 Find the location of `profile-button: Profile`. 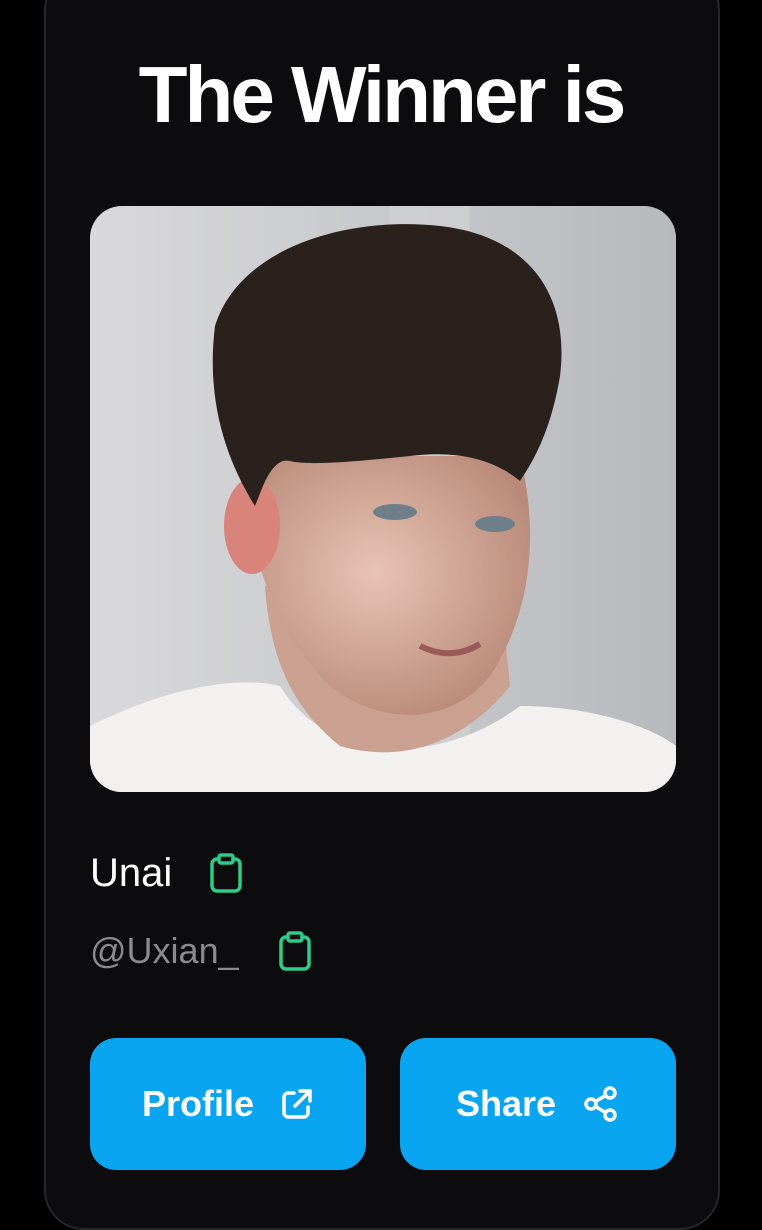

profile-button: Profile is located at coordinates (228, 1104).